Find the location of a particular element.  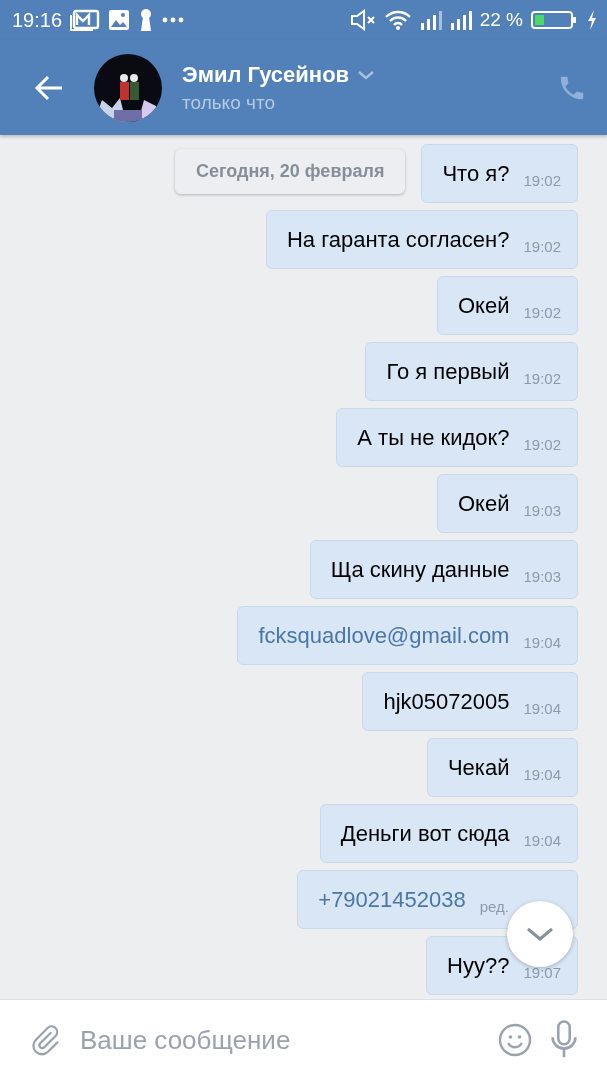

message-composer: Ваше сообщение is located at coordinates (303, 1039).